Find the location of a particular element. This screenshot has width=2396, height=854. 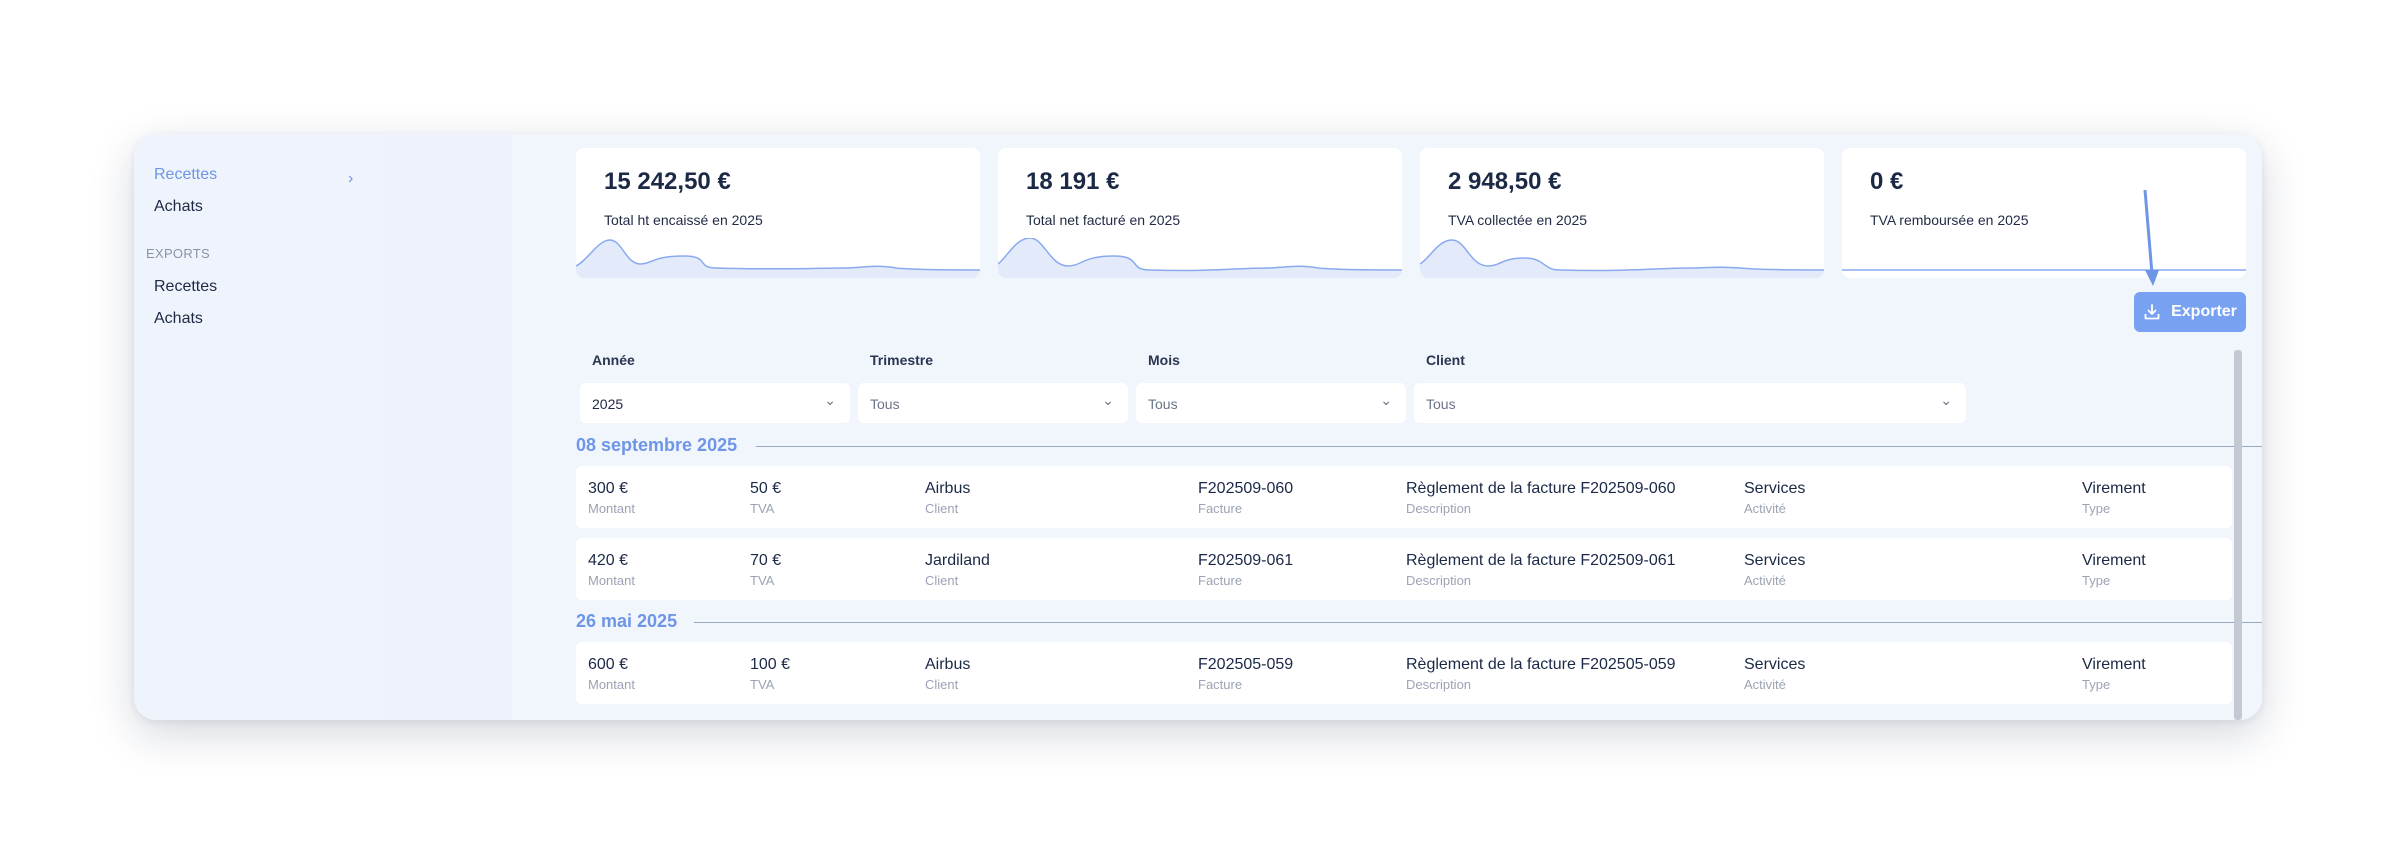

sparkline-tva-collectee is located at coordinates (1622, 258).